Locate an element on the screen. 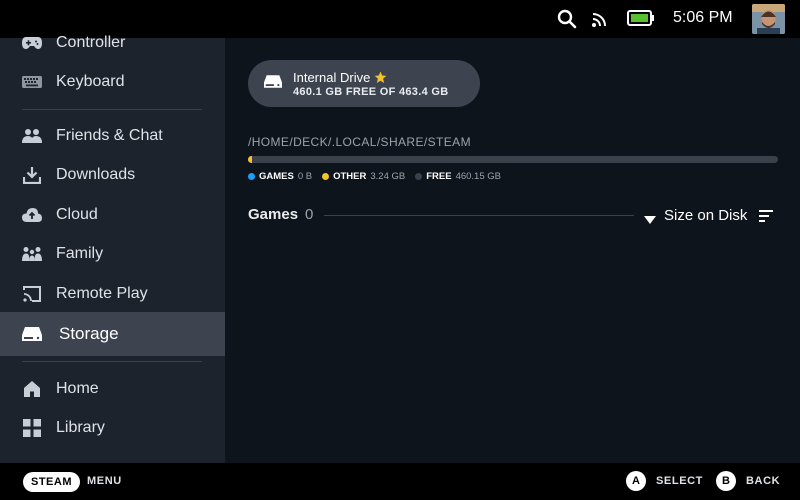 This screenshot has width=800, height=500. drive-name: Internal Drive is located at coordinates (340, 77).